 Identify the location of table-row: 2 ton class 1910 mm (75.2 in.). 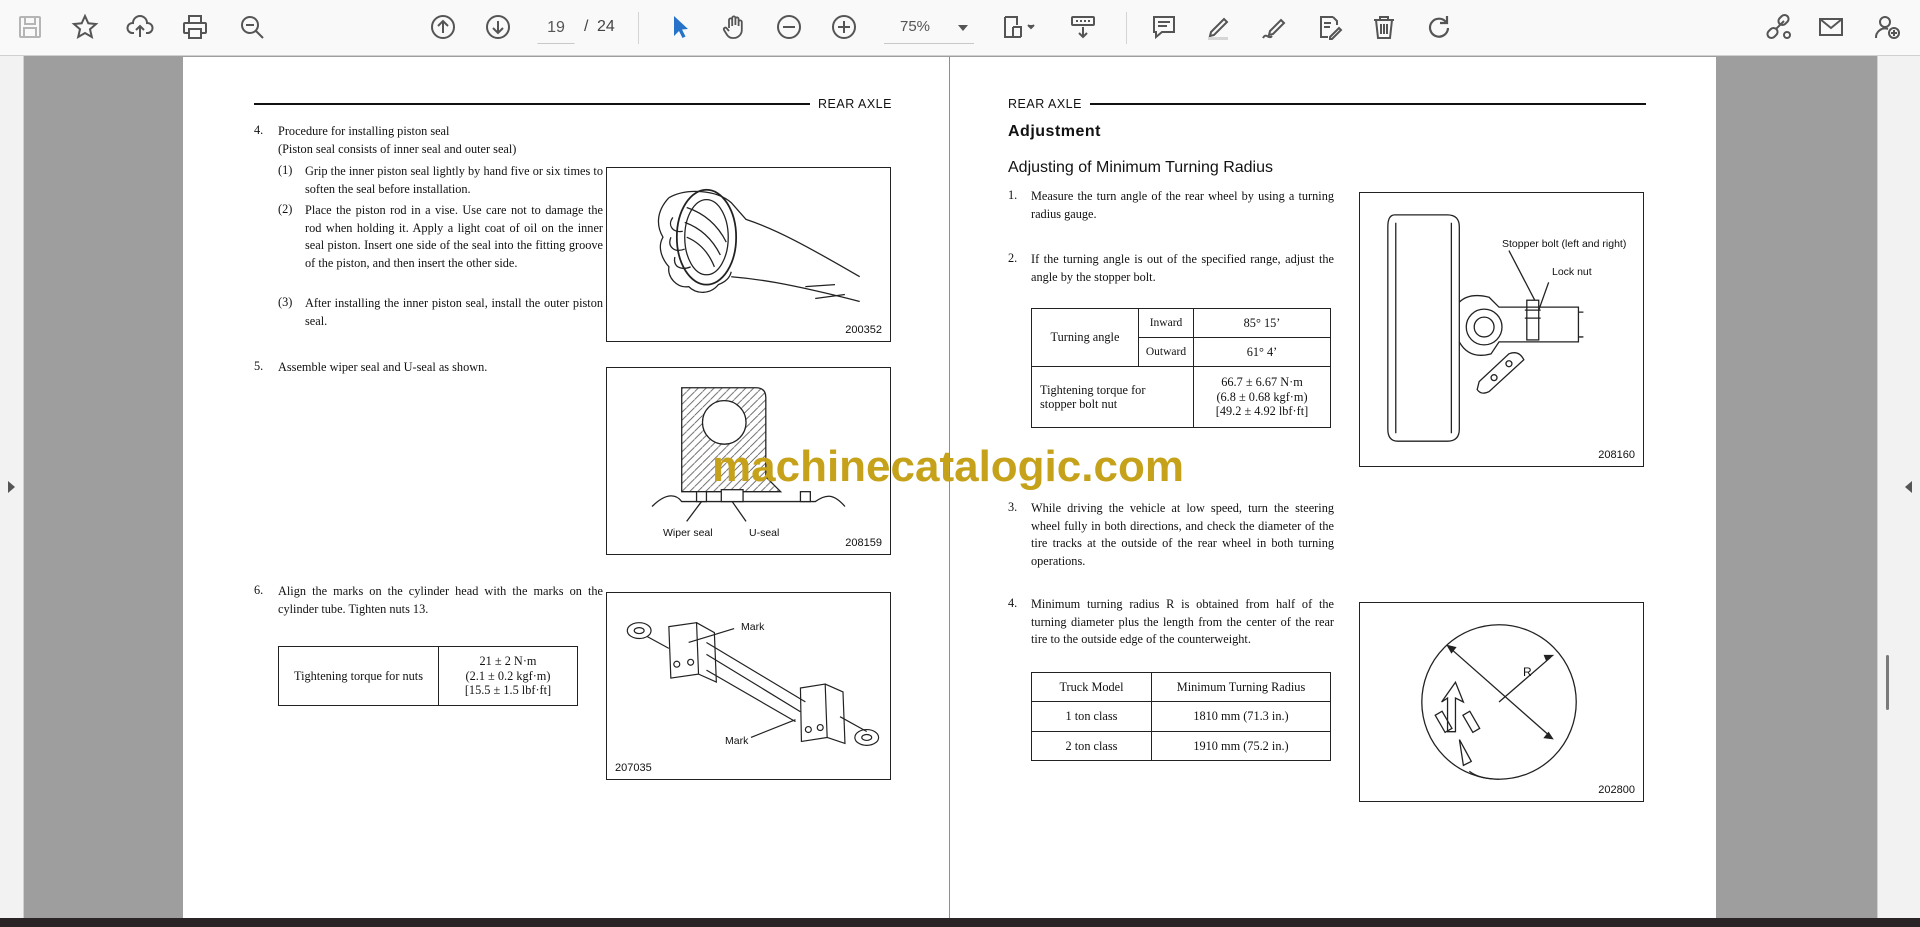
(1181, 746).